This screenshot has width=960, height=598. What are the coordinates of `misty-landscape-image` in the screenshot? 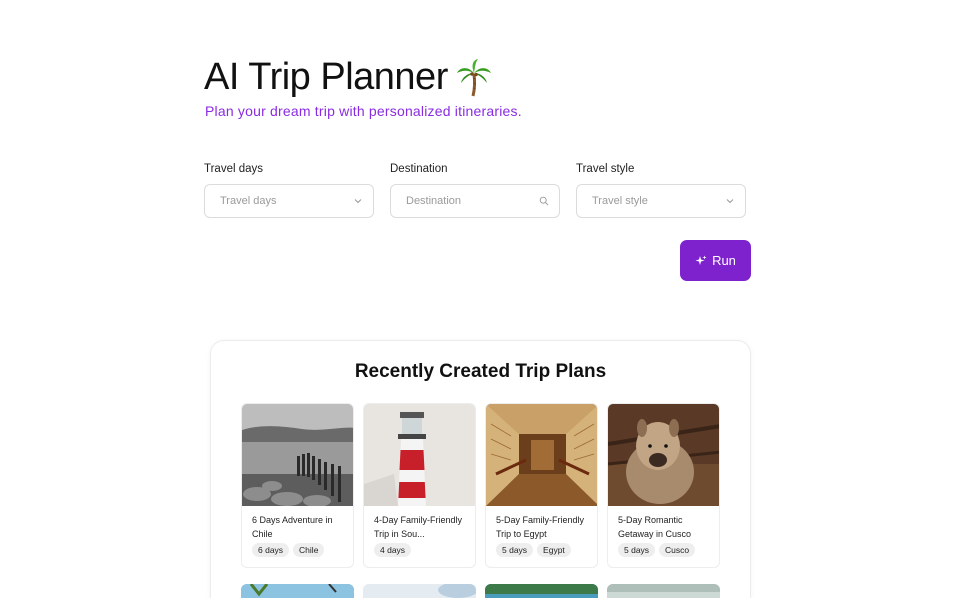 It's located at (663, 591).